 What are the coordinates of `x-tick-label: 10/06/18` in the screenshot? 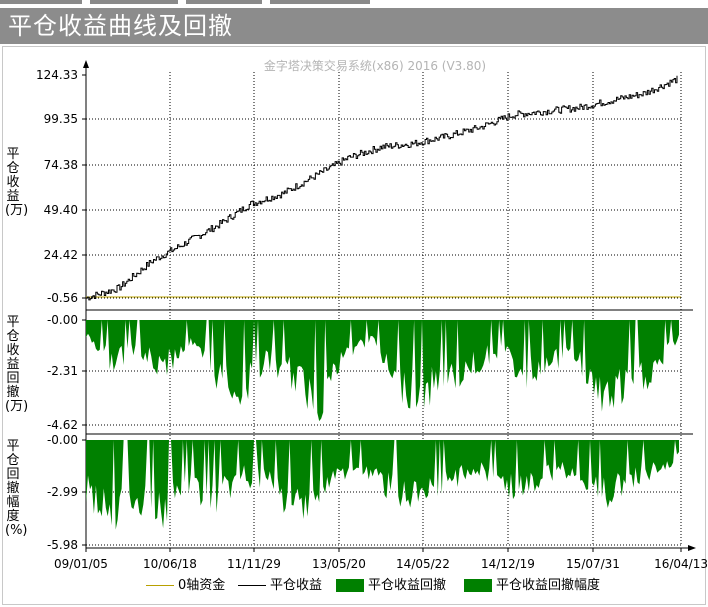 It's located at (170, 564).